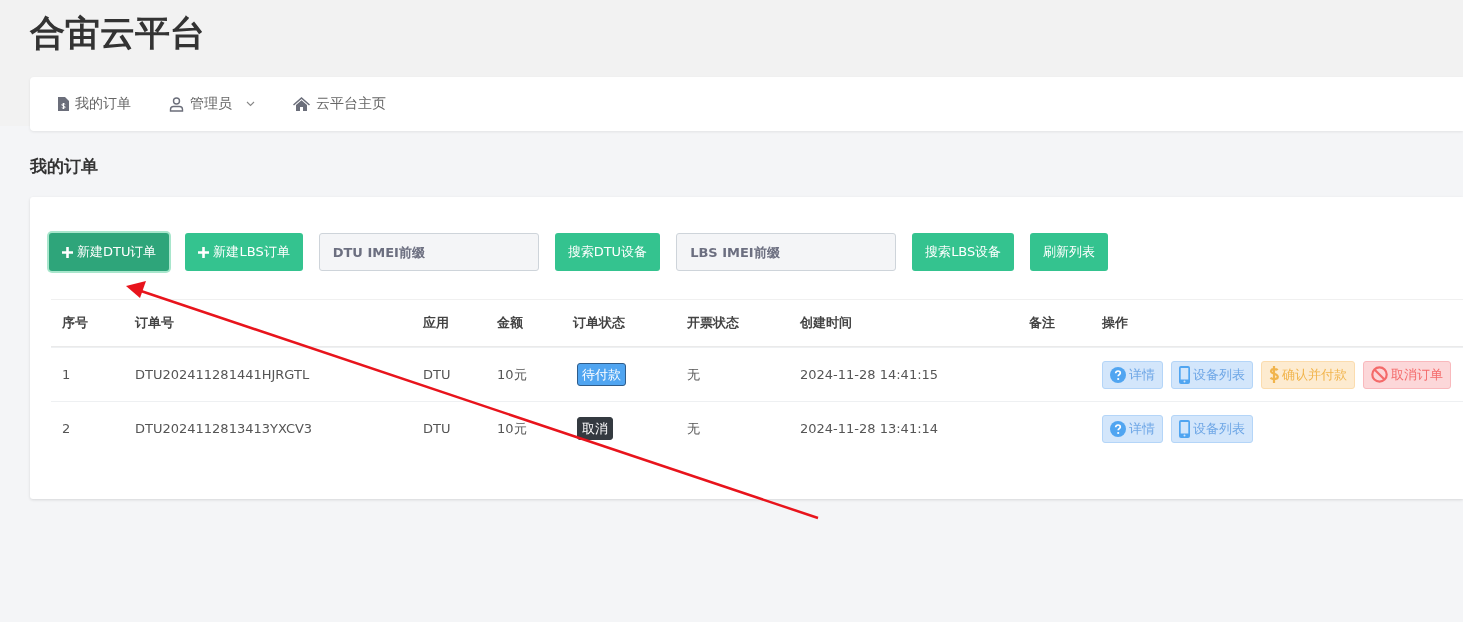  What do you see at coordinates (428, 252) in the screenshot?
I see `search-field: DTU IMEI前缀` at bounding box center [428, 252].